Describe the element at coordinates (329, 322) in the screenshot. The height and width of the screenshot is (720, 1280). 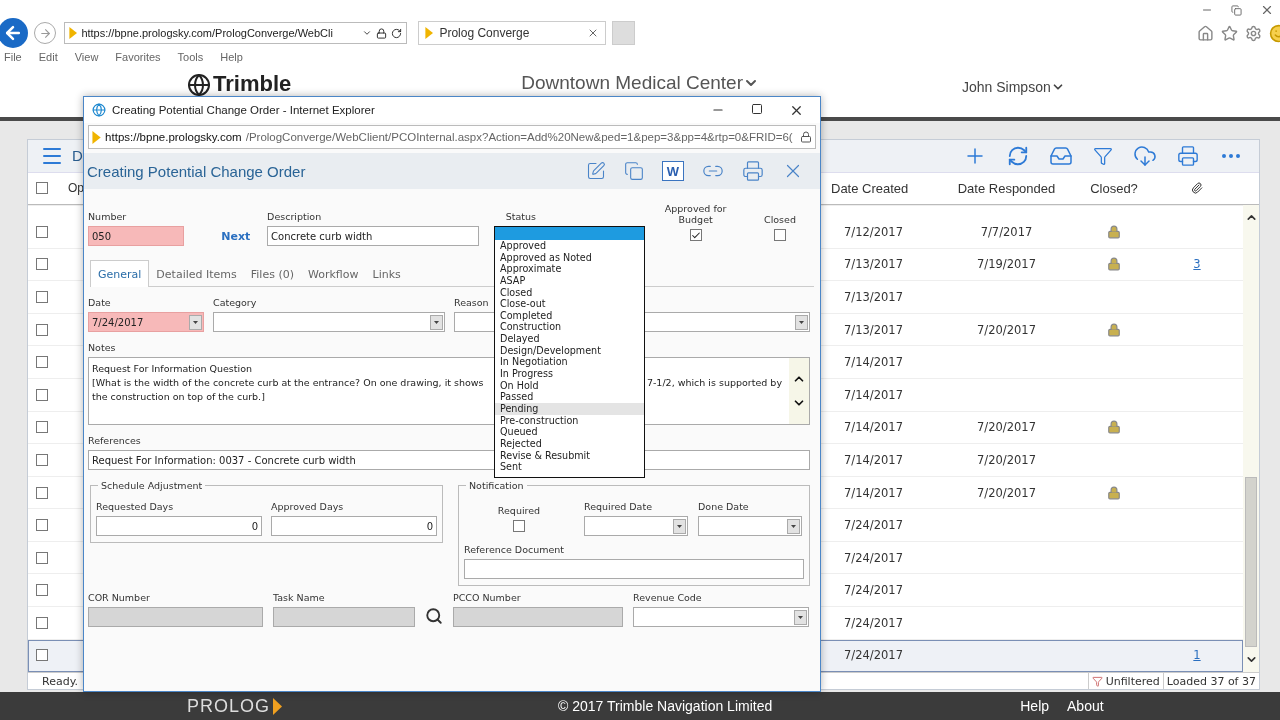
I see `category-select` at that location.